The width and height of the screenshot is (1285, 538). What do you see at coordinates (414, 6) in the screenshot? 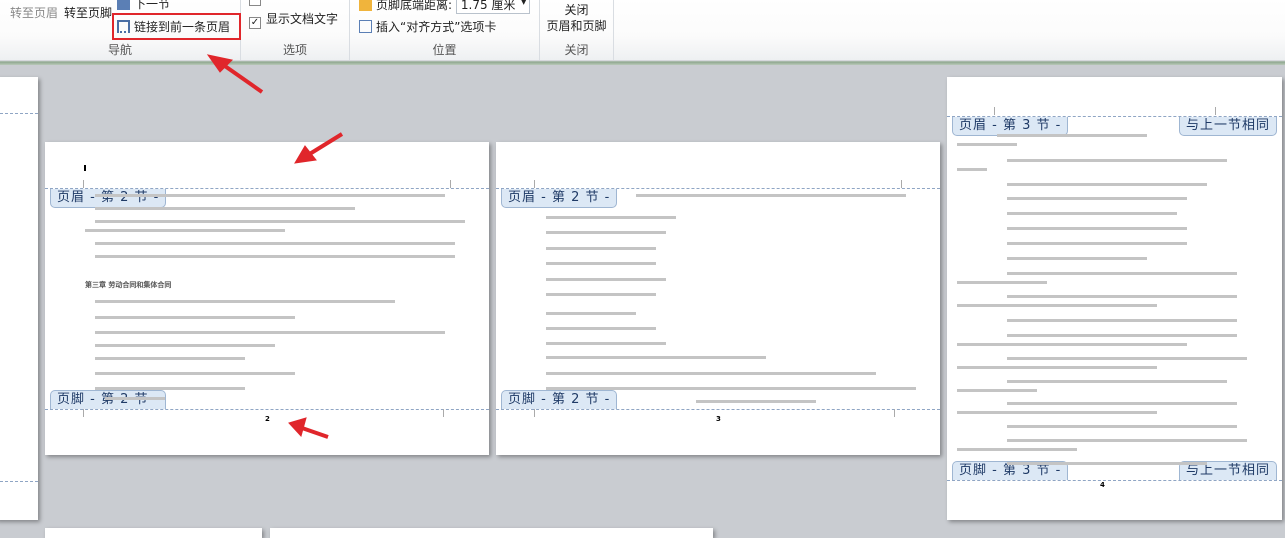
I see `footer-distance-label: 页脚底端距离:` at bounding box center [414, 6].